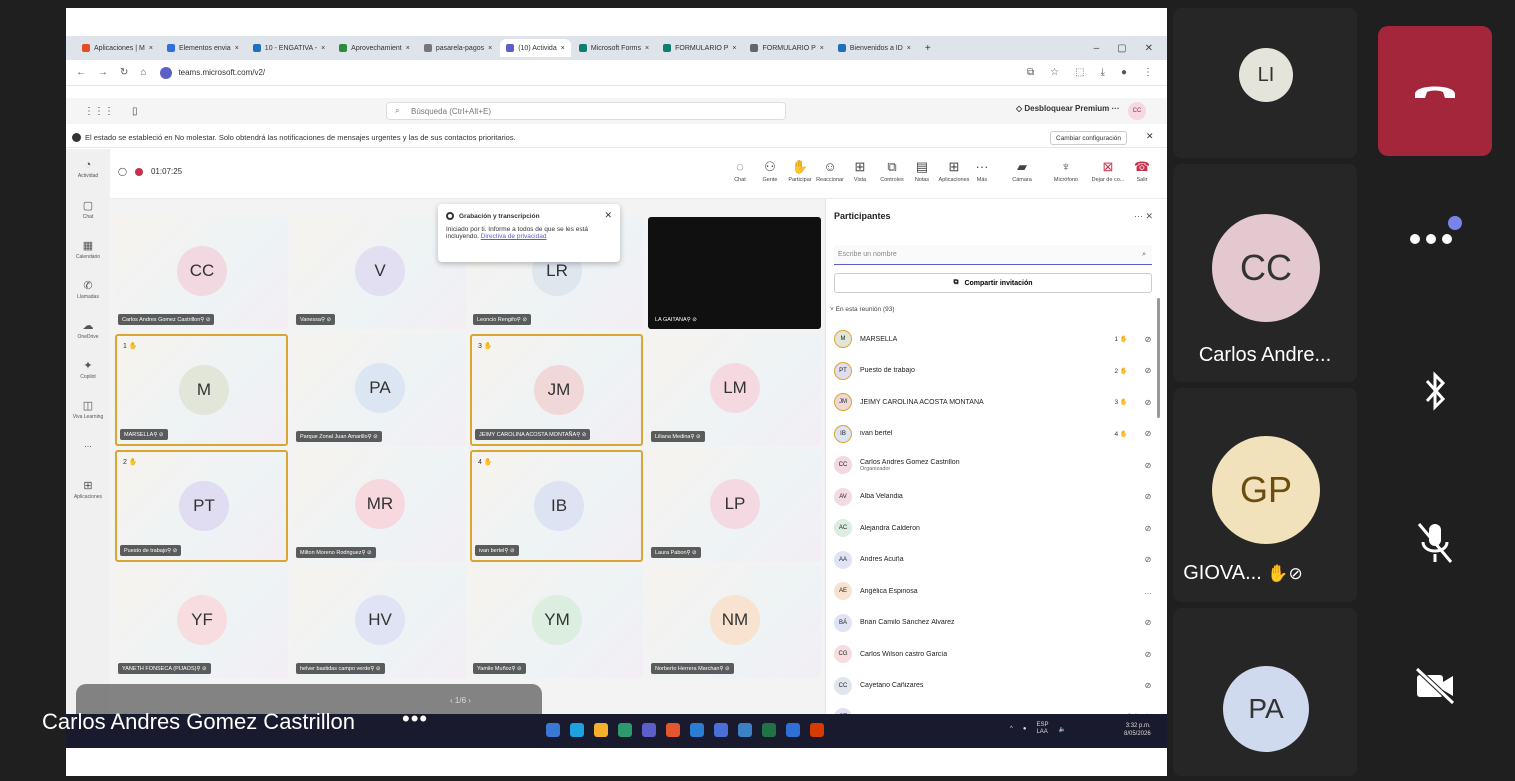  What do you see at coordinates (995, 654) in the screenshot?
I see `participant-row: CG Carlos Wilson castro García ⊘` at bounding box center [995, 654].